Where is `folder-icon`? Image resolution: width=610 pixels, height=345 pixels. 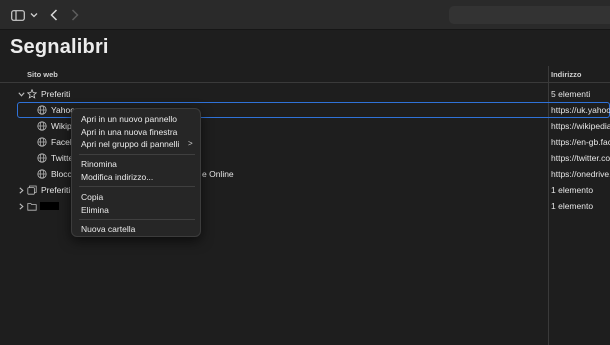 folder-icon is located at coordinates (32, 206).